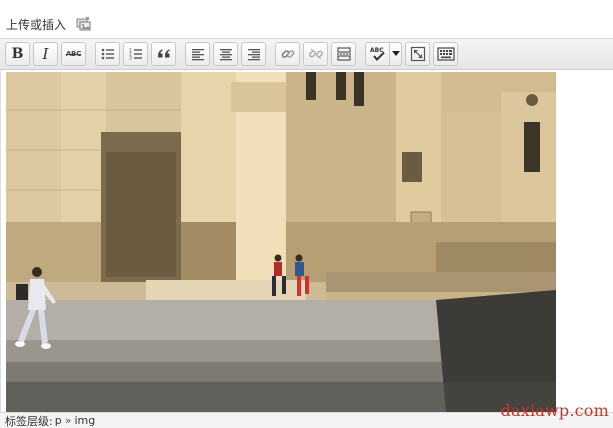 The width and height of the screenshot is (613, 428). I want to click on align-center-button, so click(225, 54).